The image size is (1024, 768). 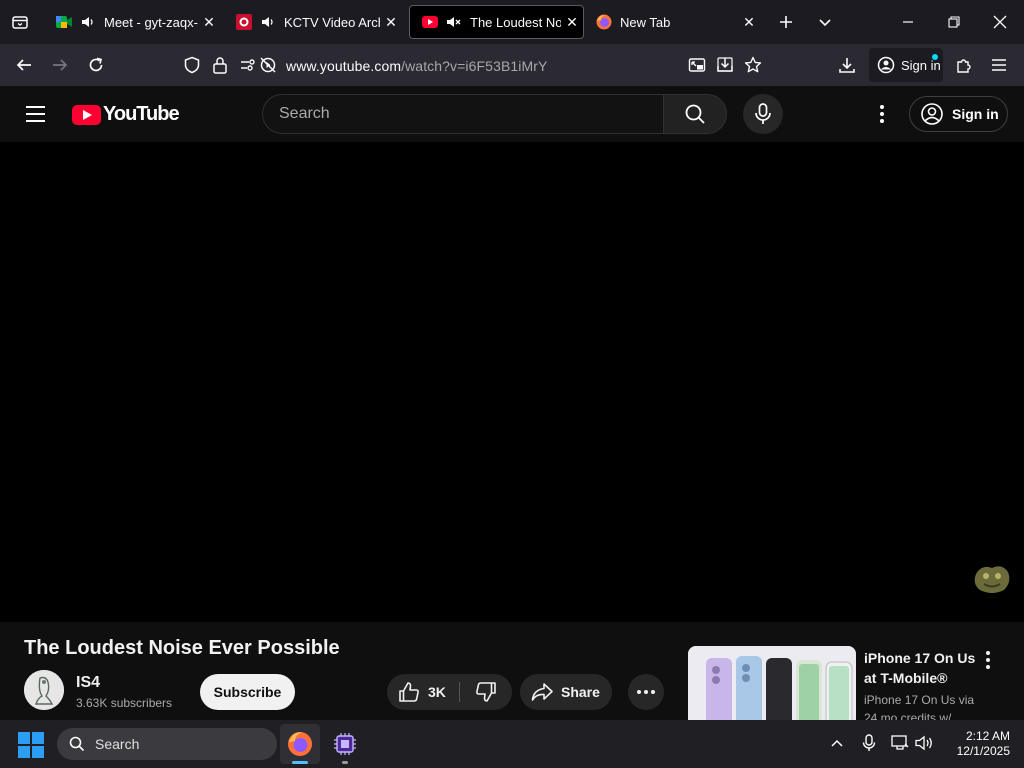 What do you see at coordinates (935, 57) in the screenshot?
I see `notification-dot` at bounding box center [935, 57].